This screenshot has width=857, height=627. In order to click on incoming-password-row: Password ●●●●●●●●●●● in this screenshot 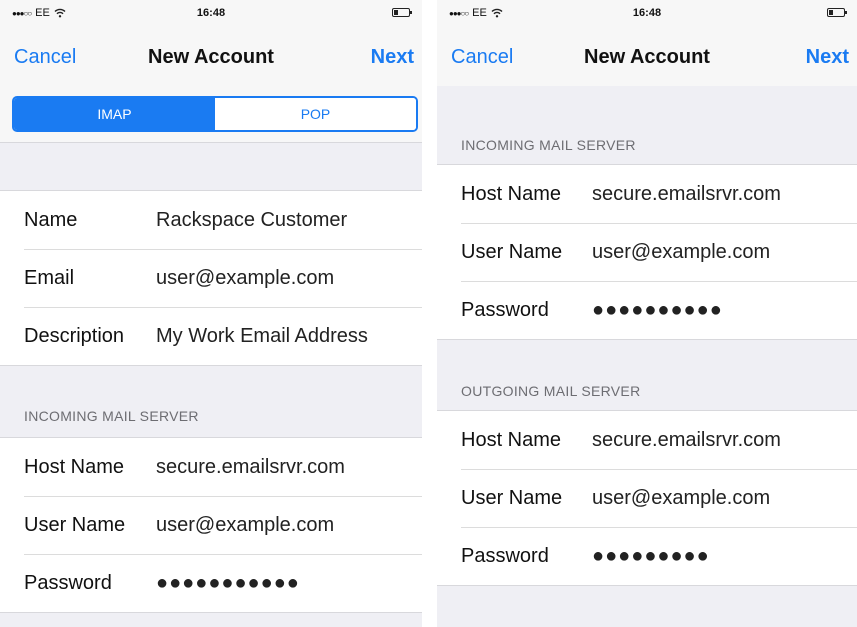, I will do `click(211, 583)`.